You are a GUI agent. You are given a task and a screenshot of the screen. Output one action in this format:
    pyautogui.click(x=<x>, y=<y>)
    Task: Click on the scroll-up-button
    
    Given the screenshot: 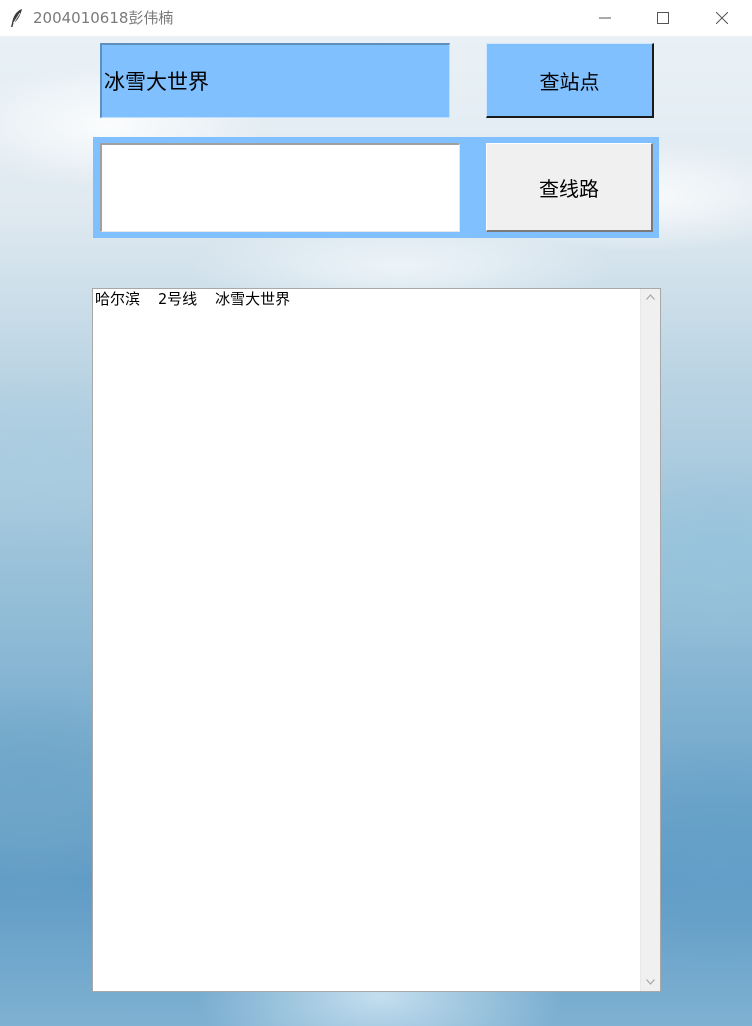 What is the action you would take?
    pyautogui.click(x=650, y=297)
    